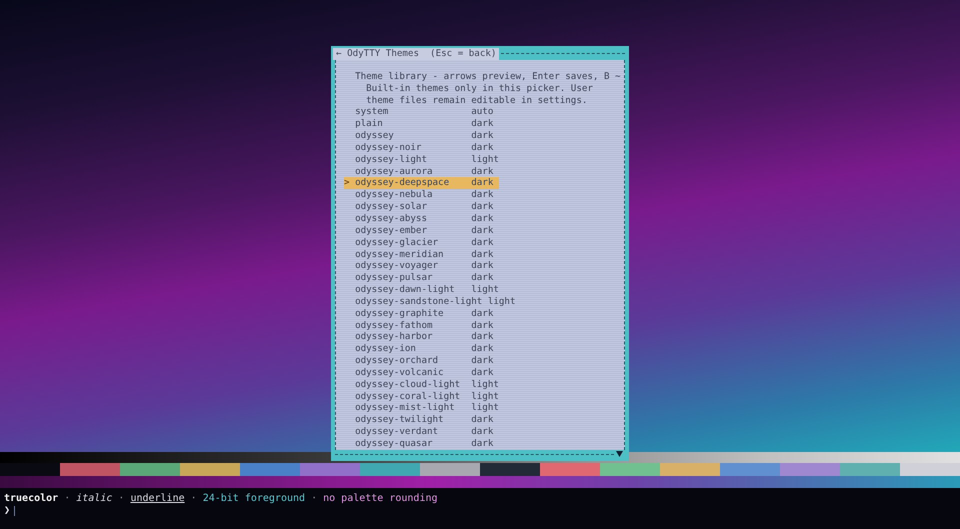  I want to click on theme-row: odyssey-glacier dark, so click(421, 242).